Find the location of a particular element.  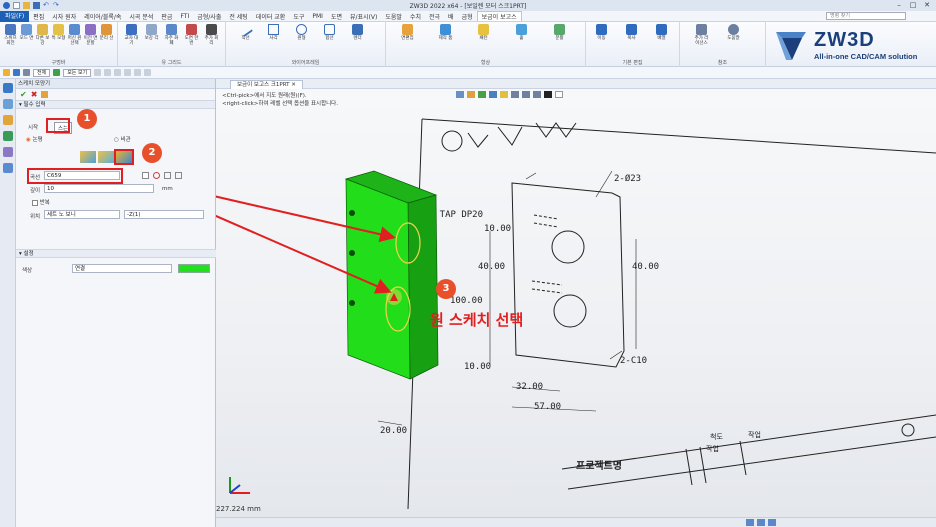

block-mode-icon is located at coordinates (88, 157).